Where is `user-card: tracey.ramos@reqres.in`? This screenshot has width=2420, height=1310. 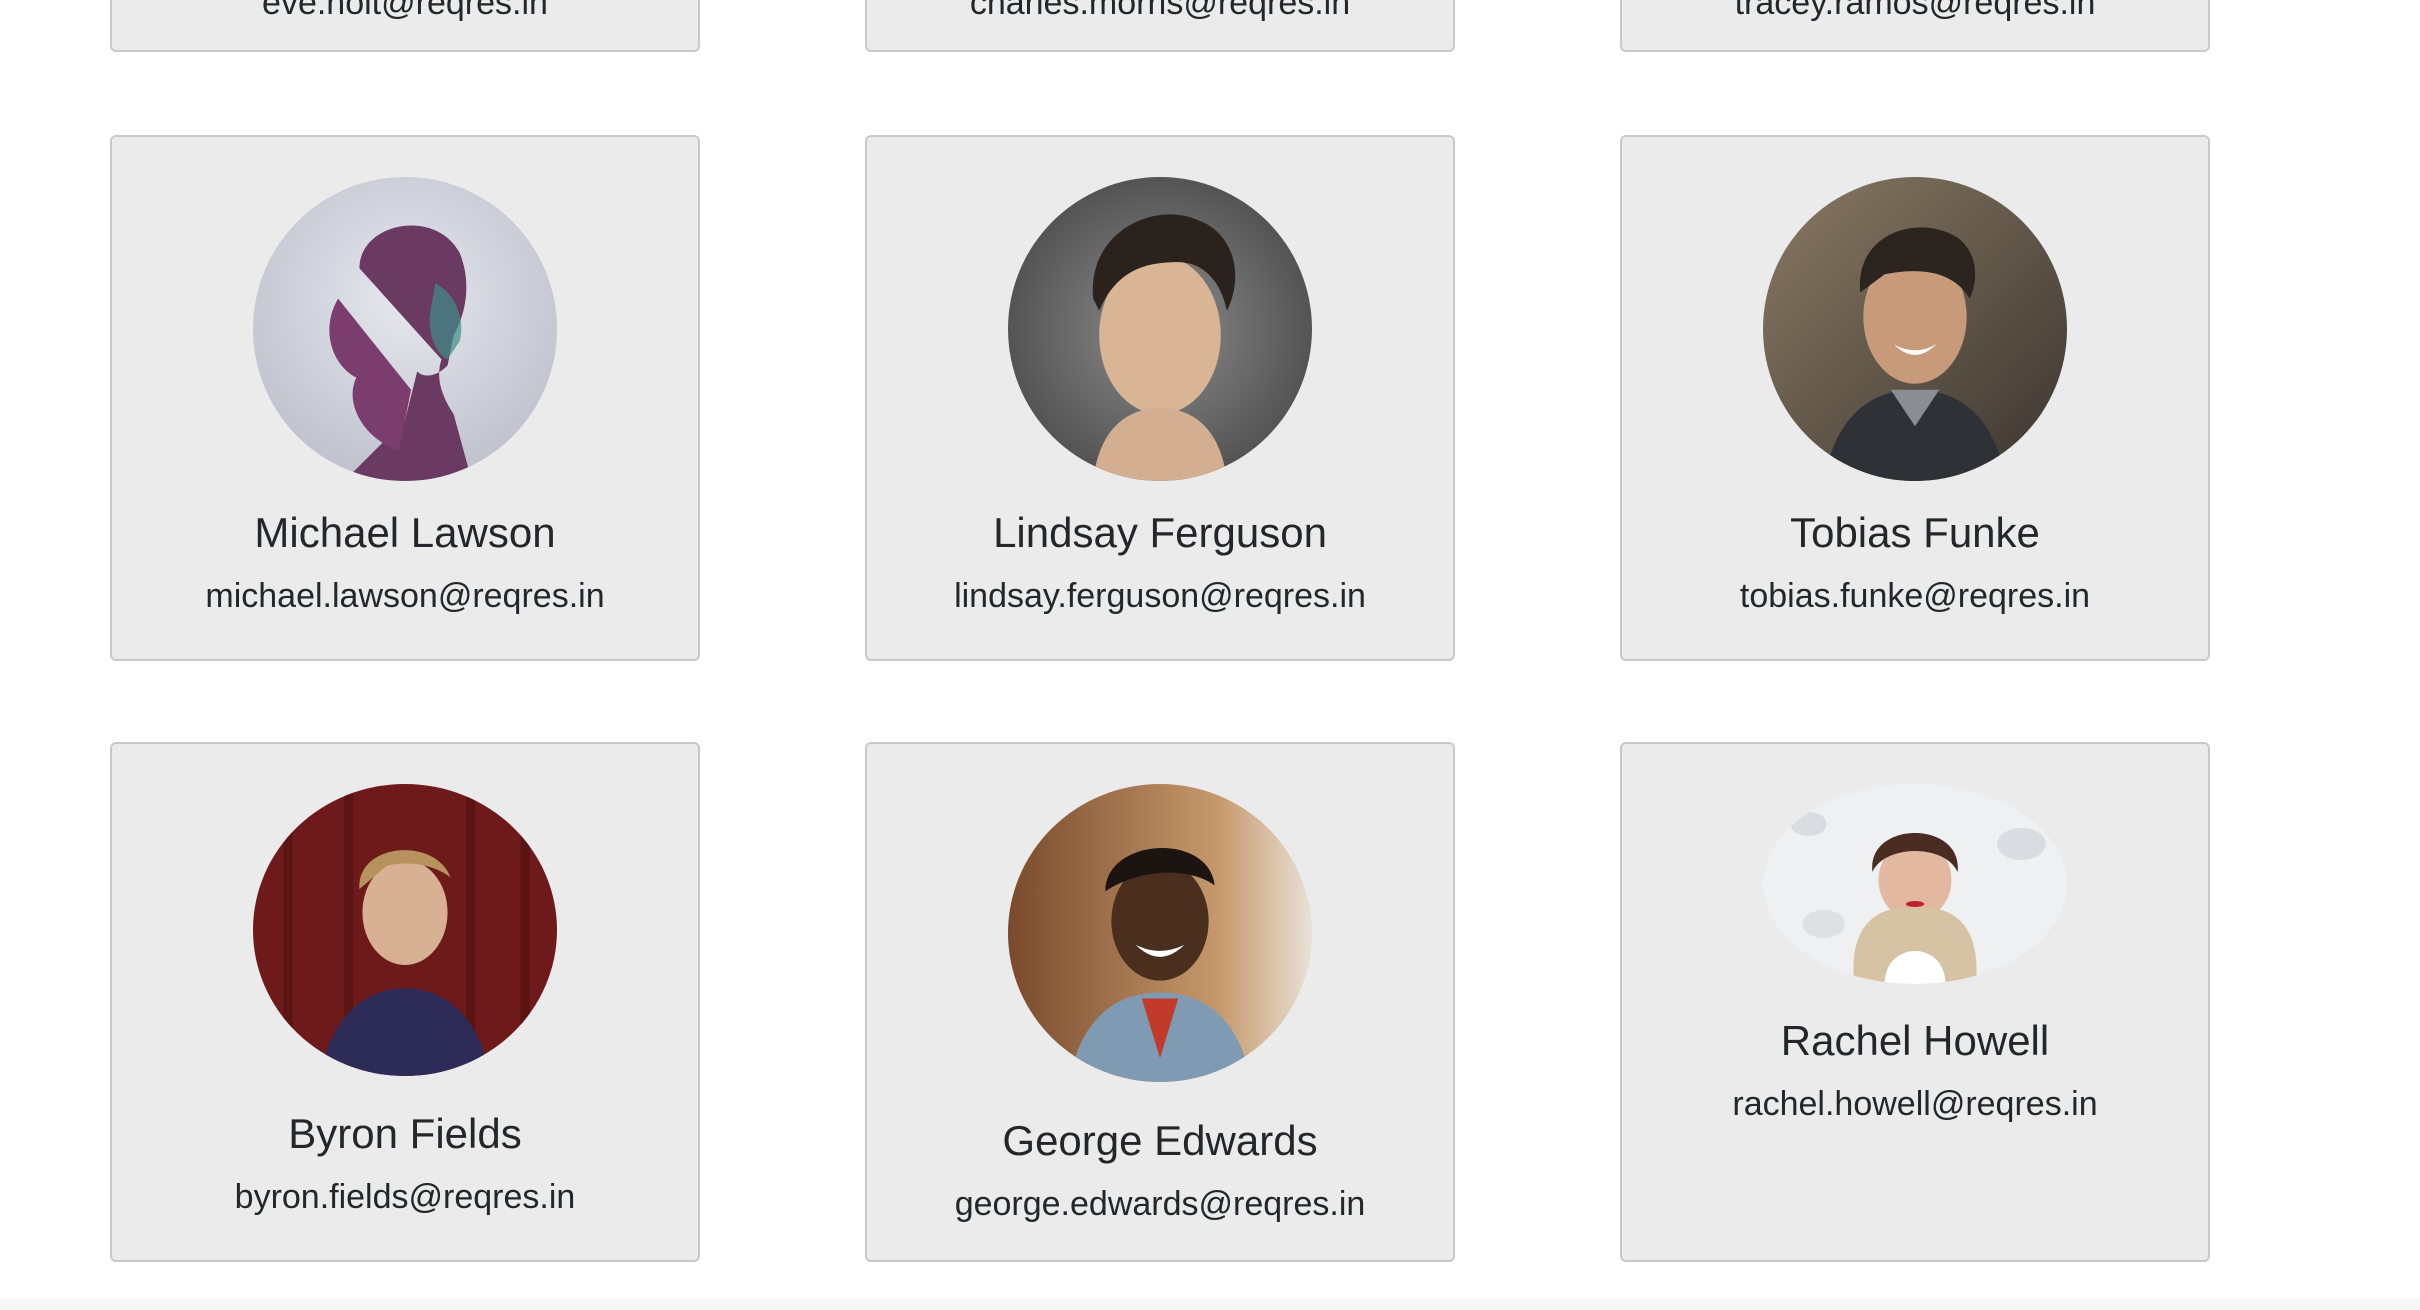
user-card: tracey.ramos@reqres.in is located at coordinates (1915, 26).